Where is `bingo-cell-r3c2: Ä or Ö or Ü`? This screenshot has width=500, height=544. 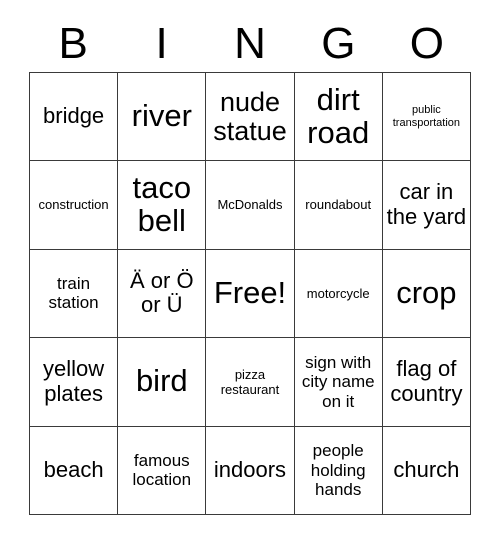
bingo-cell-r3c2: Ä or Ö or Ü is located at coordinates (162, 294).